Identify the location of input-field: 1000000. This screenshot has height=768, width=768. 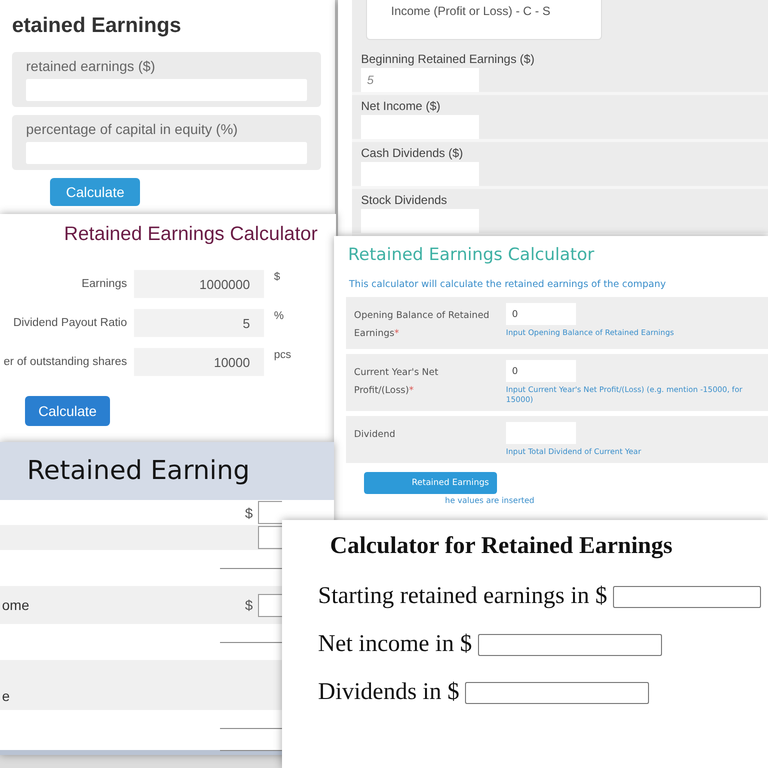
(199, 284).